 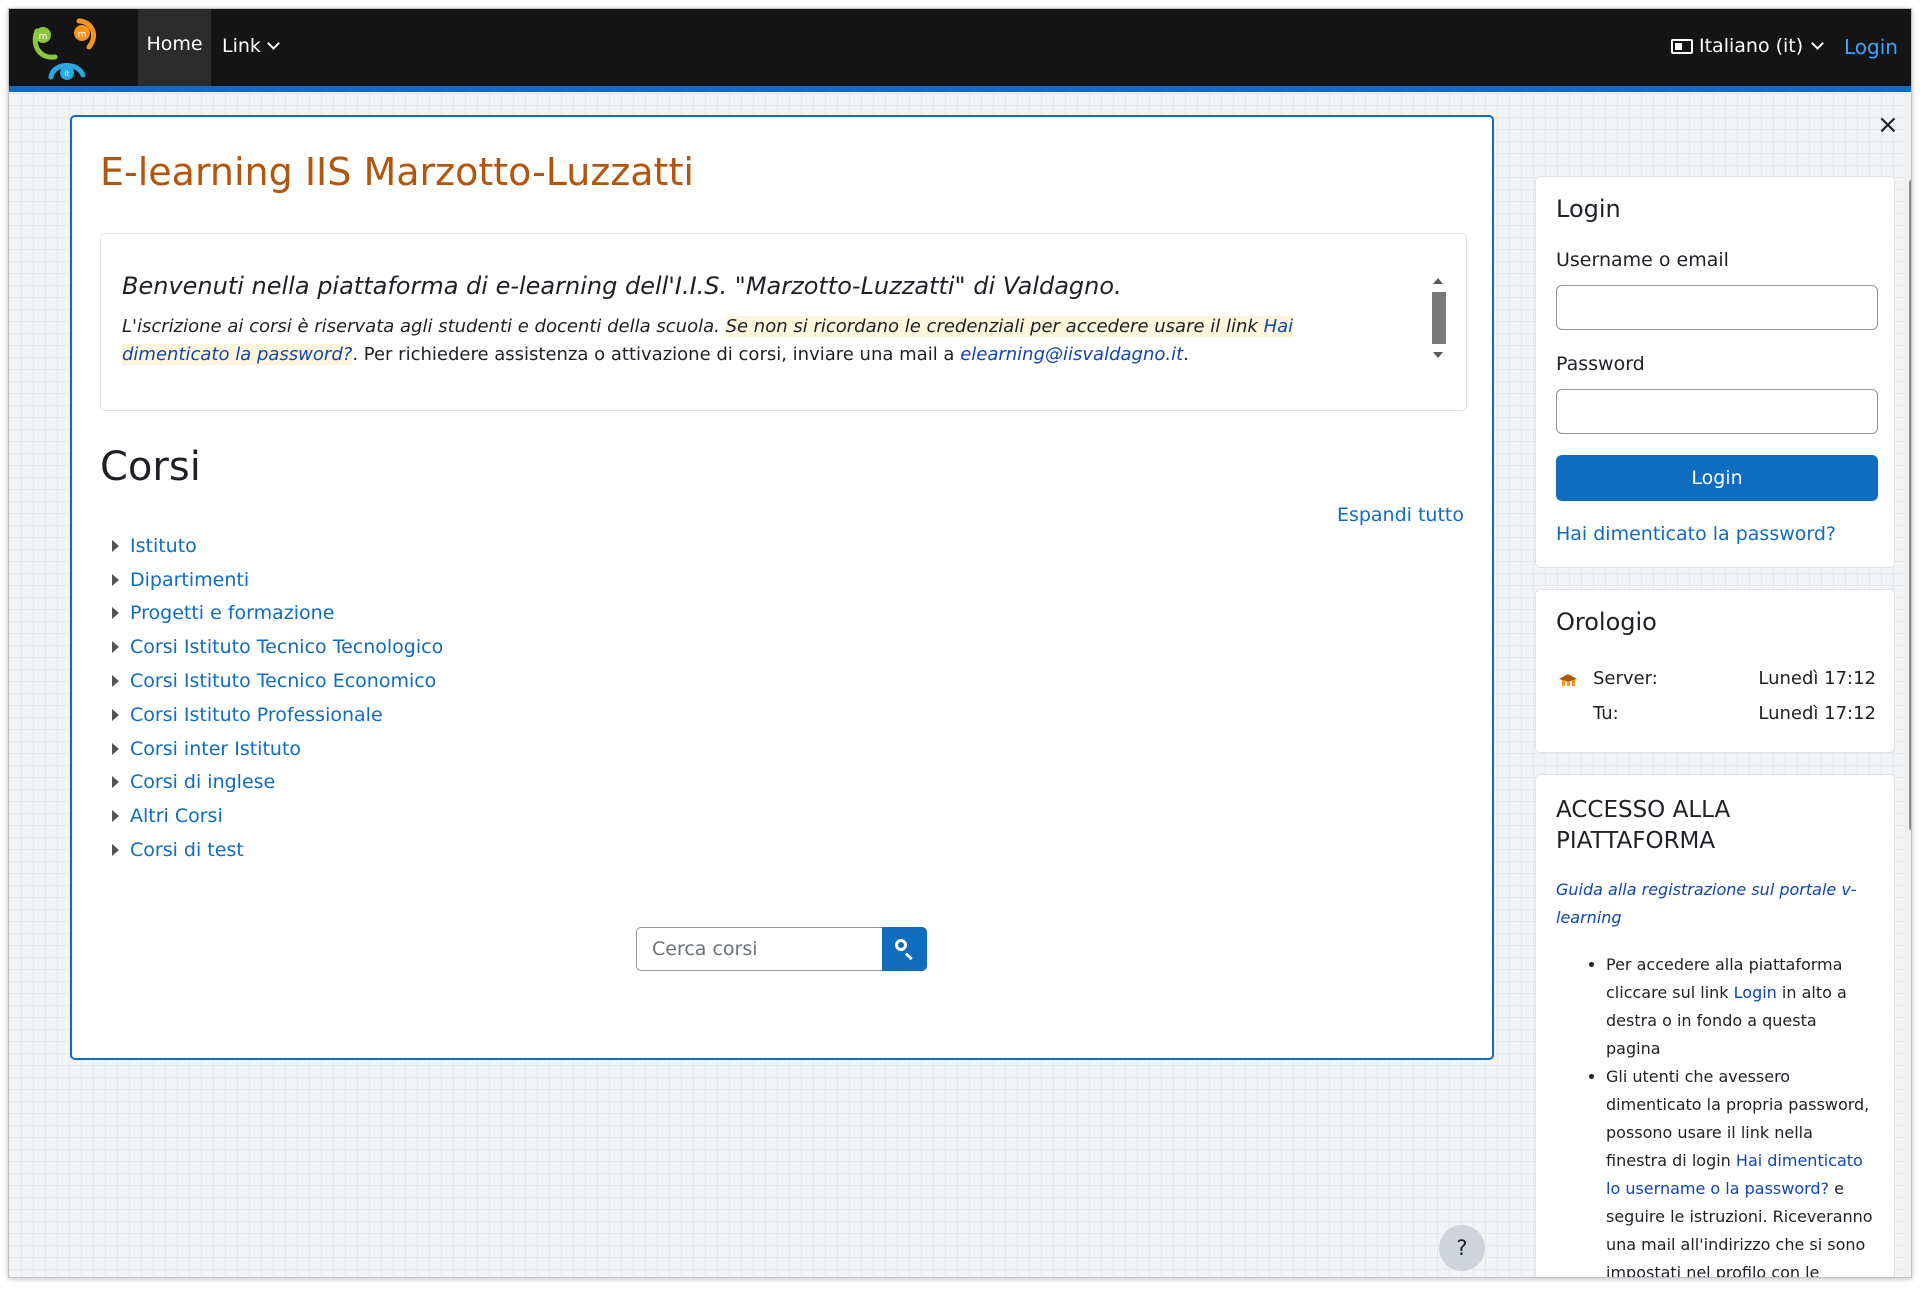 I want to click on category-item: Corsi Istituto Tecnico Tecnologico, so click(x=277, y=647).